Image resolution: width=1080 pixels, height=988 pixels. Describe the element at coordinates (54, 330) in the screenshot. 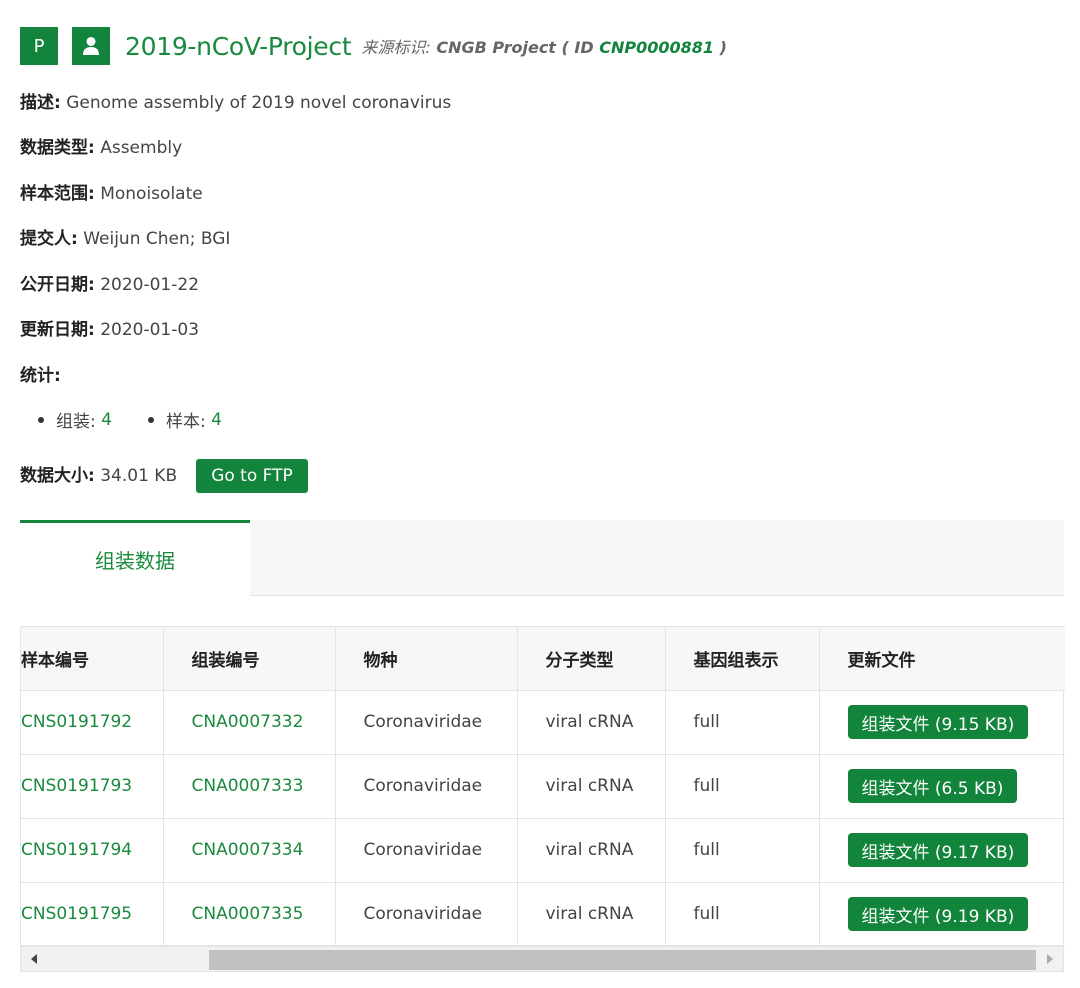

I see `field-key: 更新日期` at that location.